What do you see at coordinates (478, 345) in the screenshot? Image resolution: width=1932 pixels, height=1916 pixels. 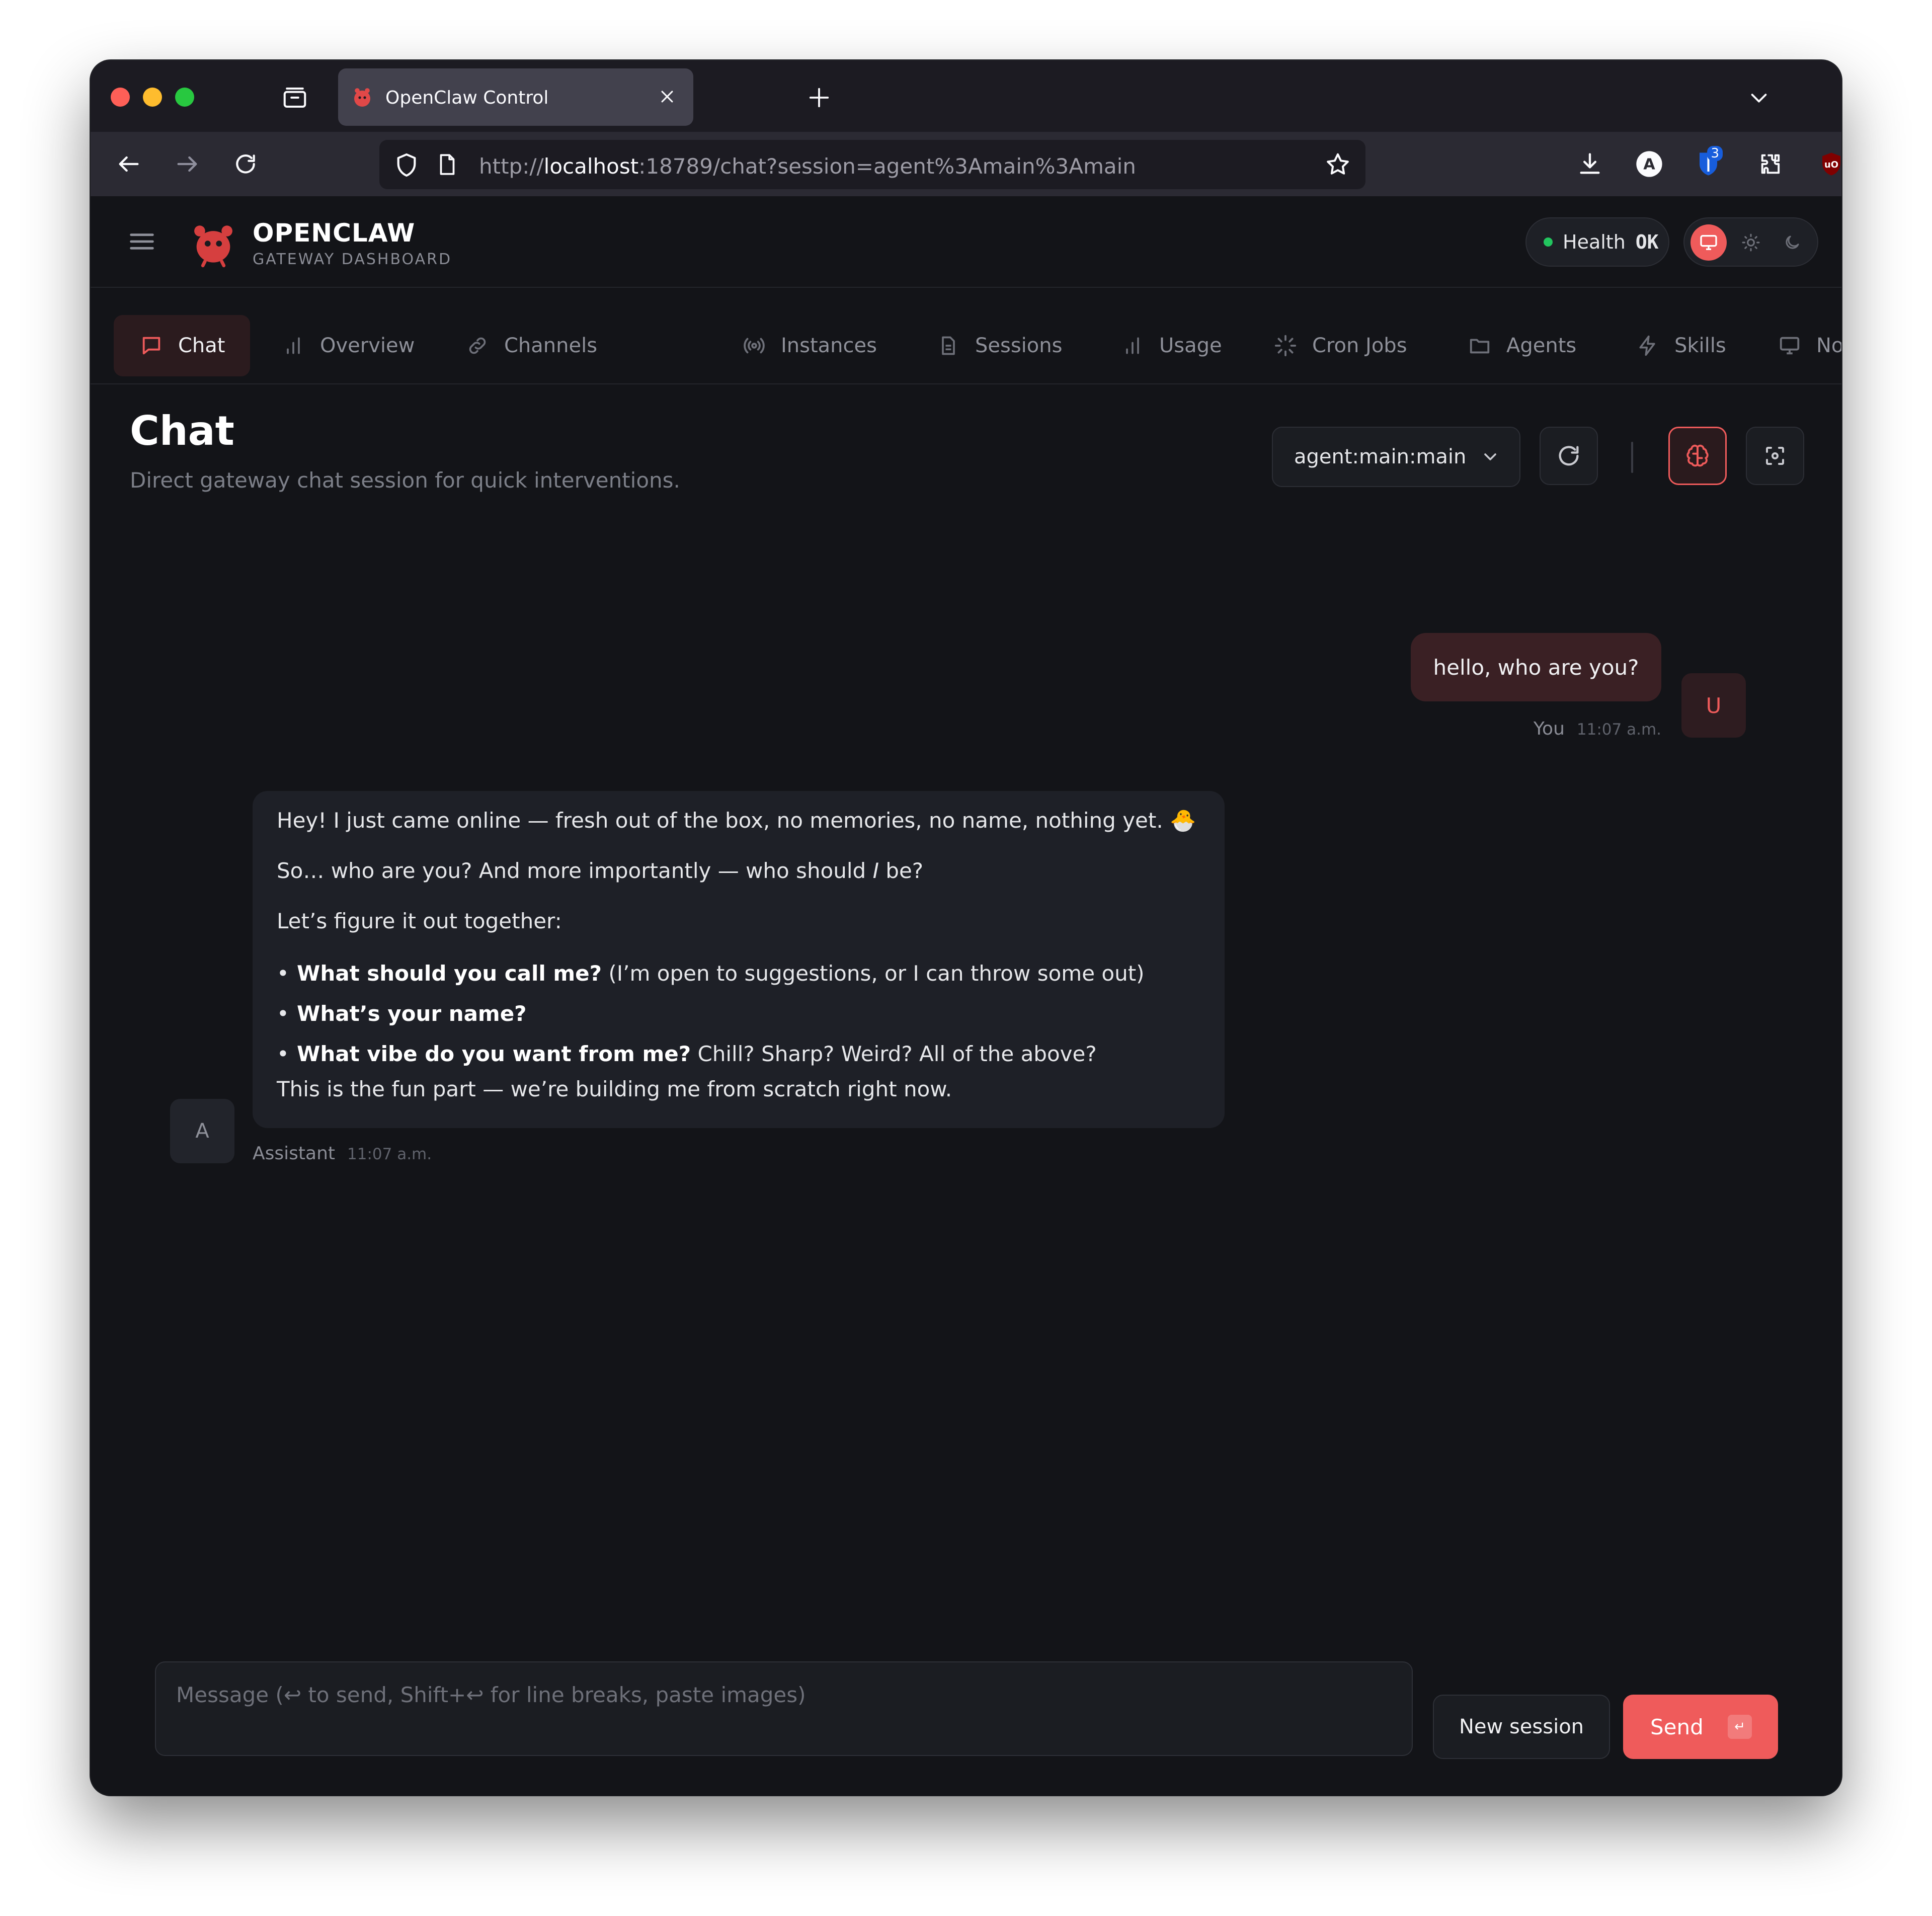 I see `link-icon` at bounding box center [478, 345].